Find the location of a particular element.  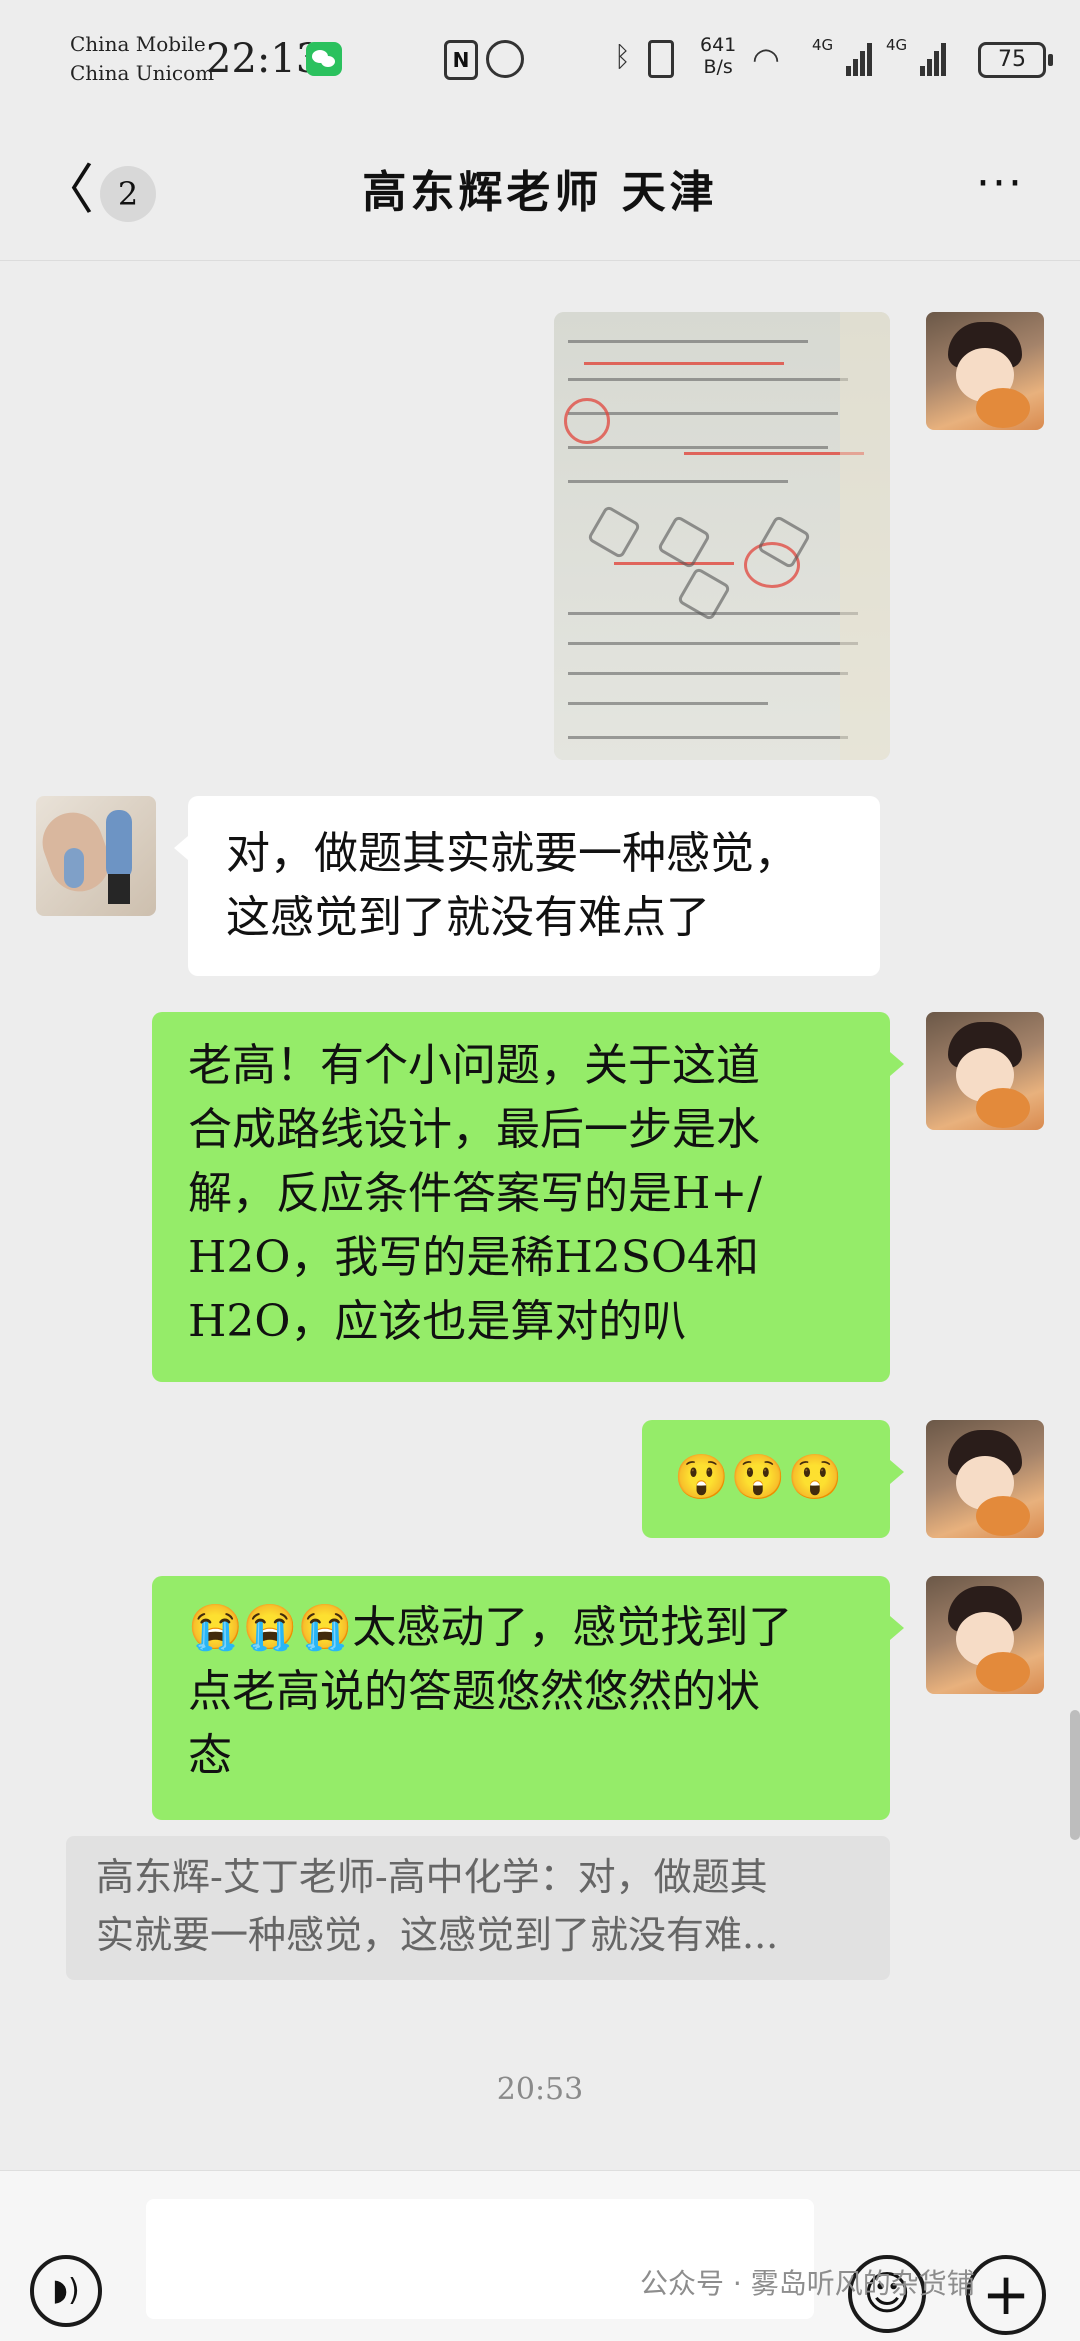

net-speed: 641 B/s is located at coordinates (718, 56).